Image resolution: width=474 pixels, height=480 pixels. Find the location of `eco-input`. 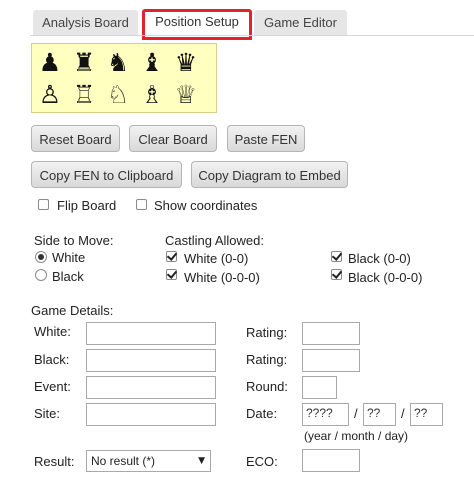

eco-input is located at coordinates (331, 460).